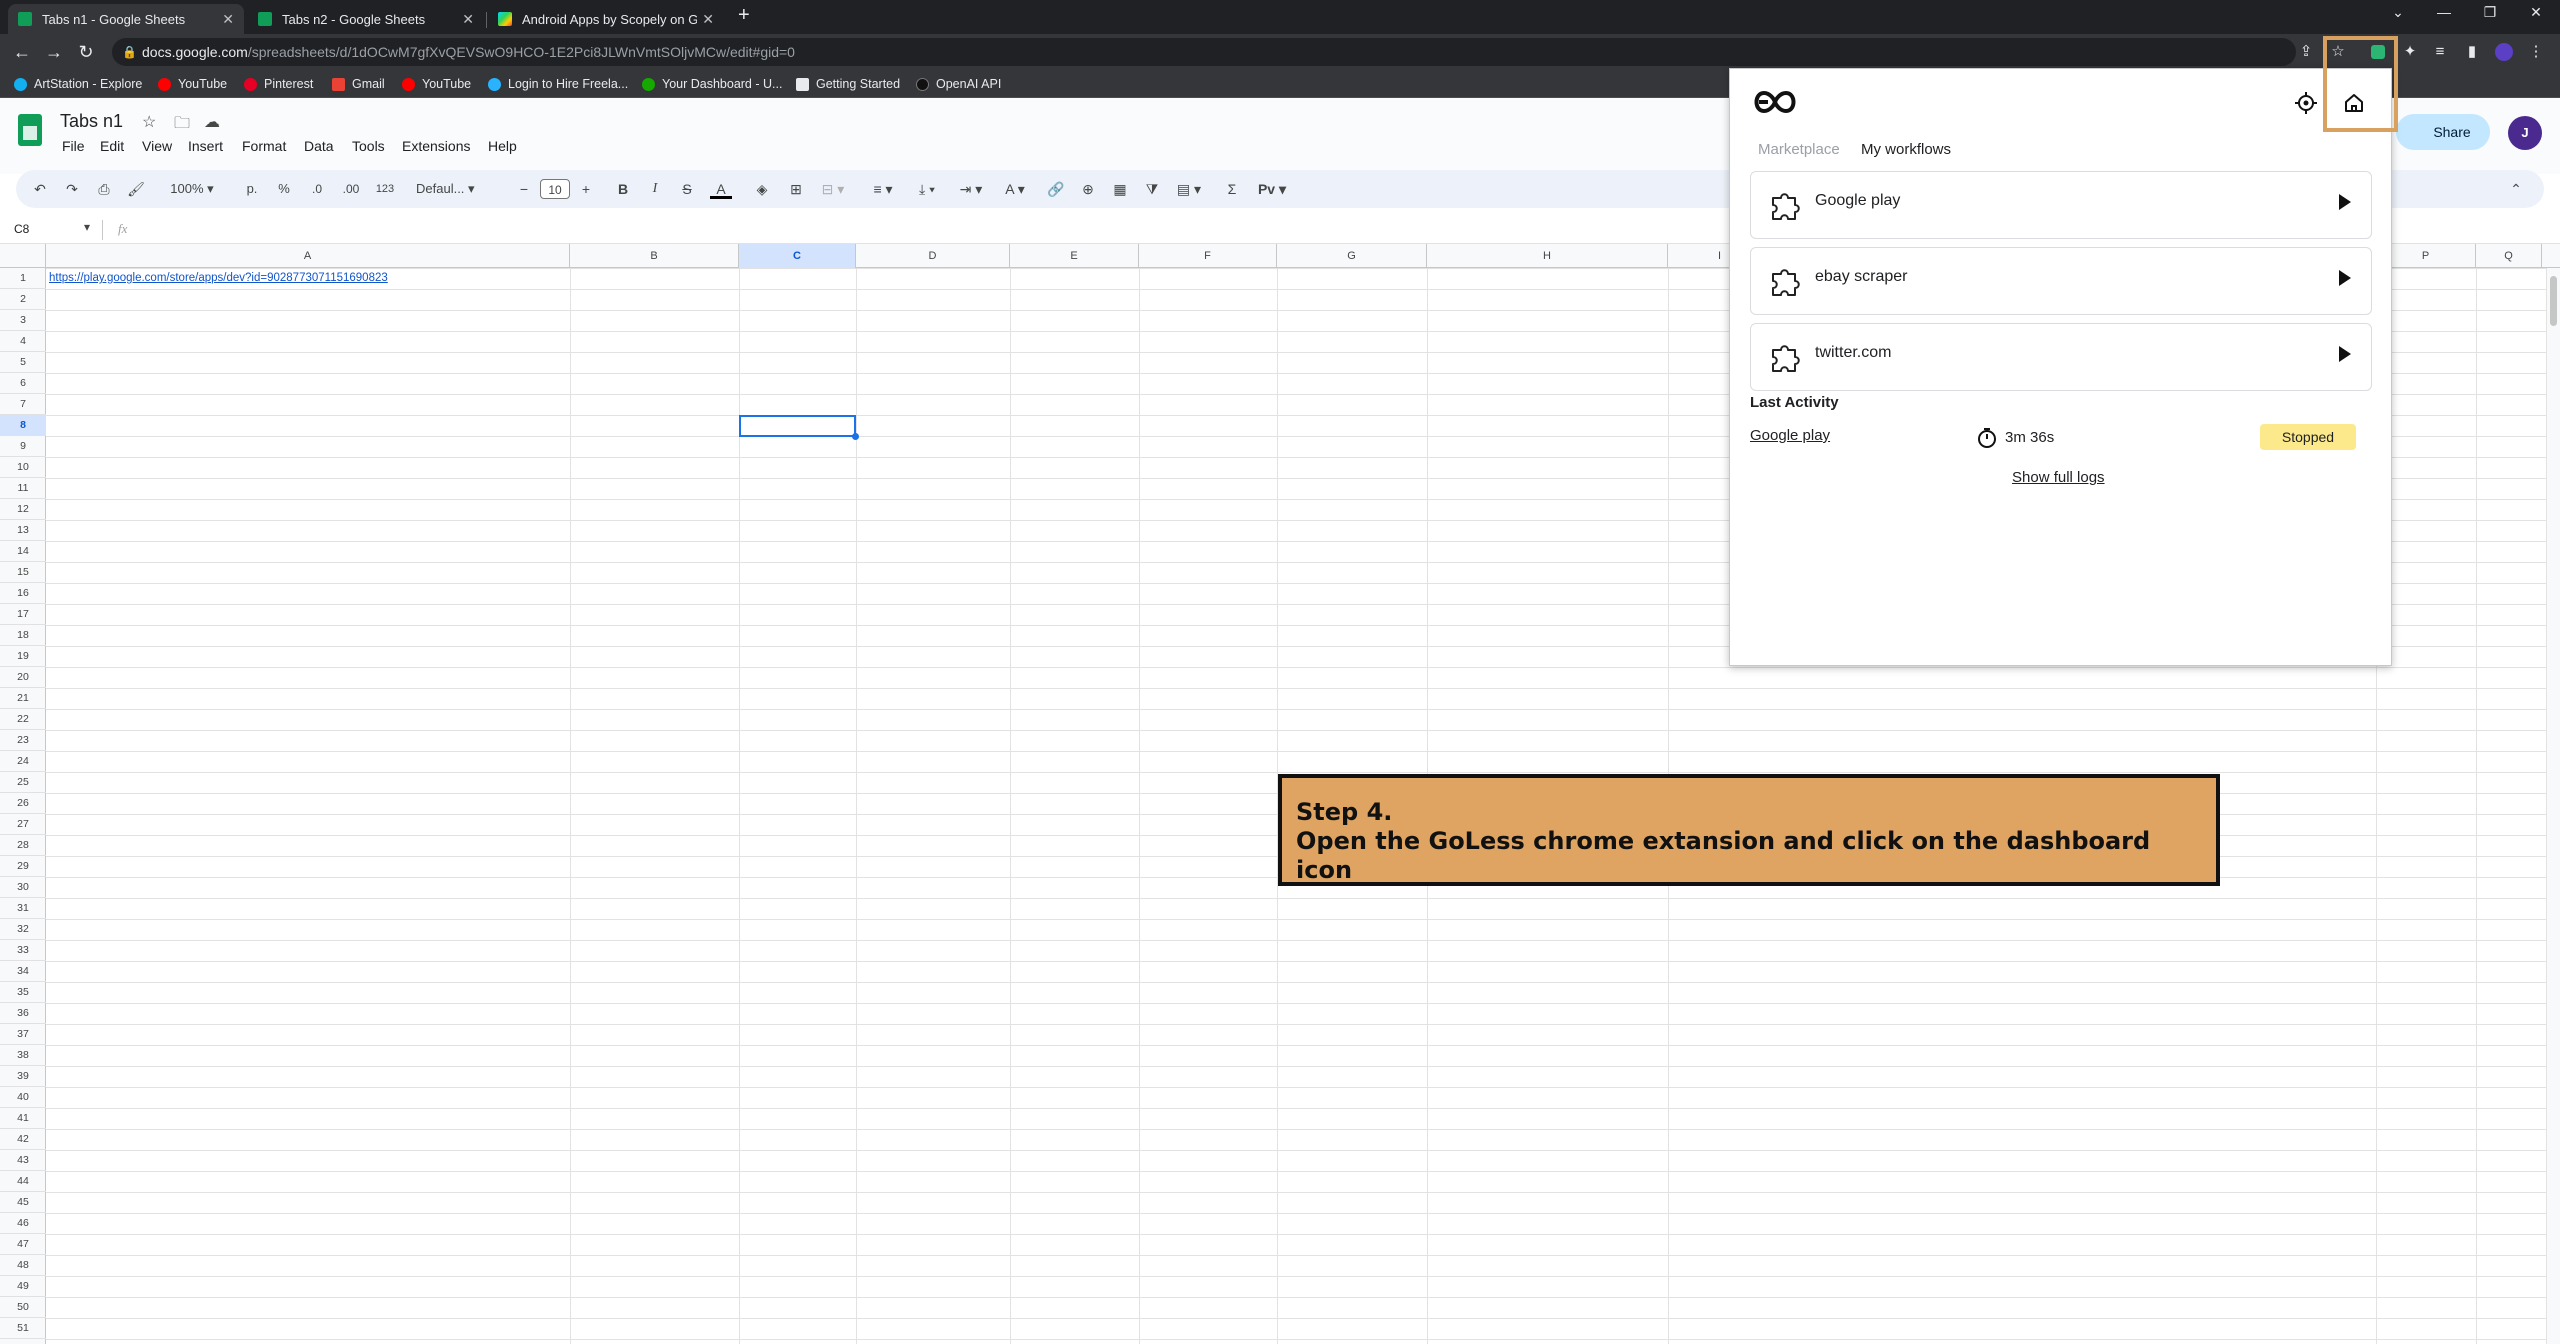 This screenshot has width=2560, height=1344. Describe the element at coordinates (1232, 189) in the screenshot. I see `functions-icon: Σ` at that location.